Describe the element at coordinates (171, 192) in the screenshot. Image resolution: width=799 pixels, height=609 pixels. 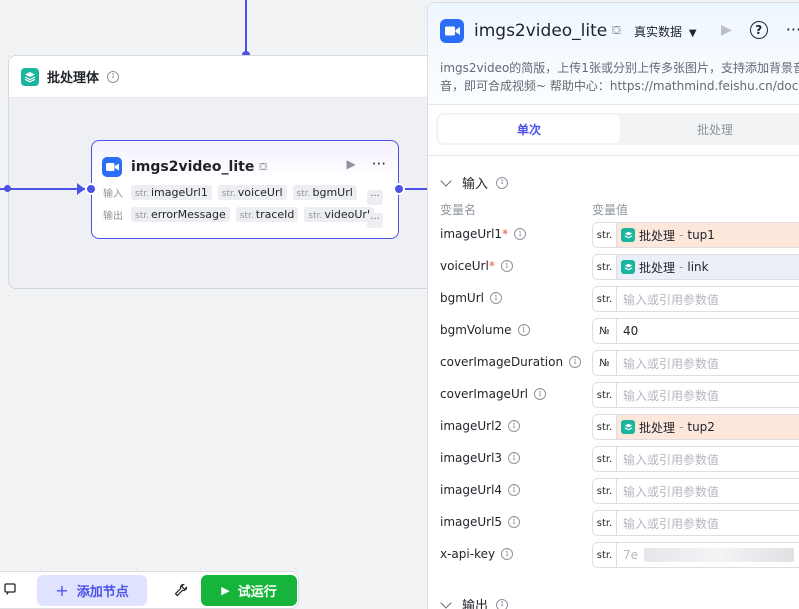
I see `node-input-chip: str. imageUrl1` at that location.